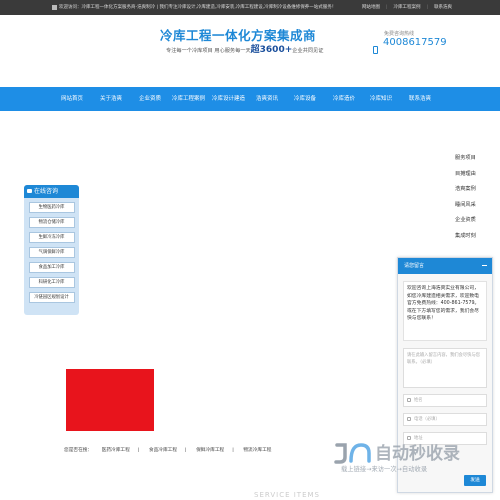 This screenshot has width=500, height=500. What do you see at coordinates (51, 222) in the screenshot?
I see `consult-button-logistics: 物流仓储冷库` at bounding box center [51, 222].